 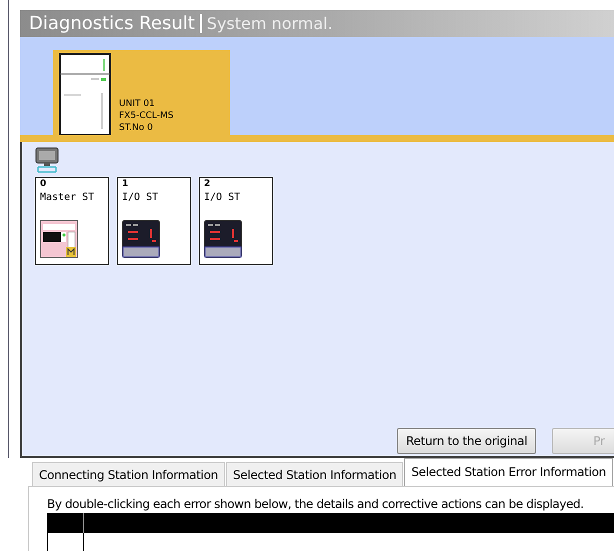 I want to click on tab: Selected Station Information, so click(x=315, y=474).